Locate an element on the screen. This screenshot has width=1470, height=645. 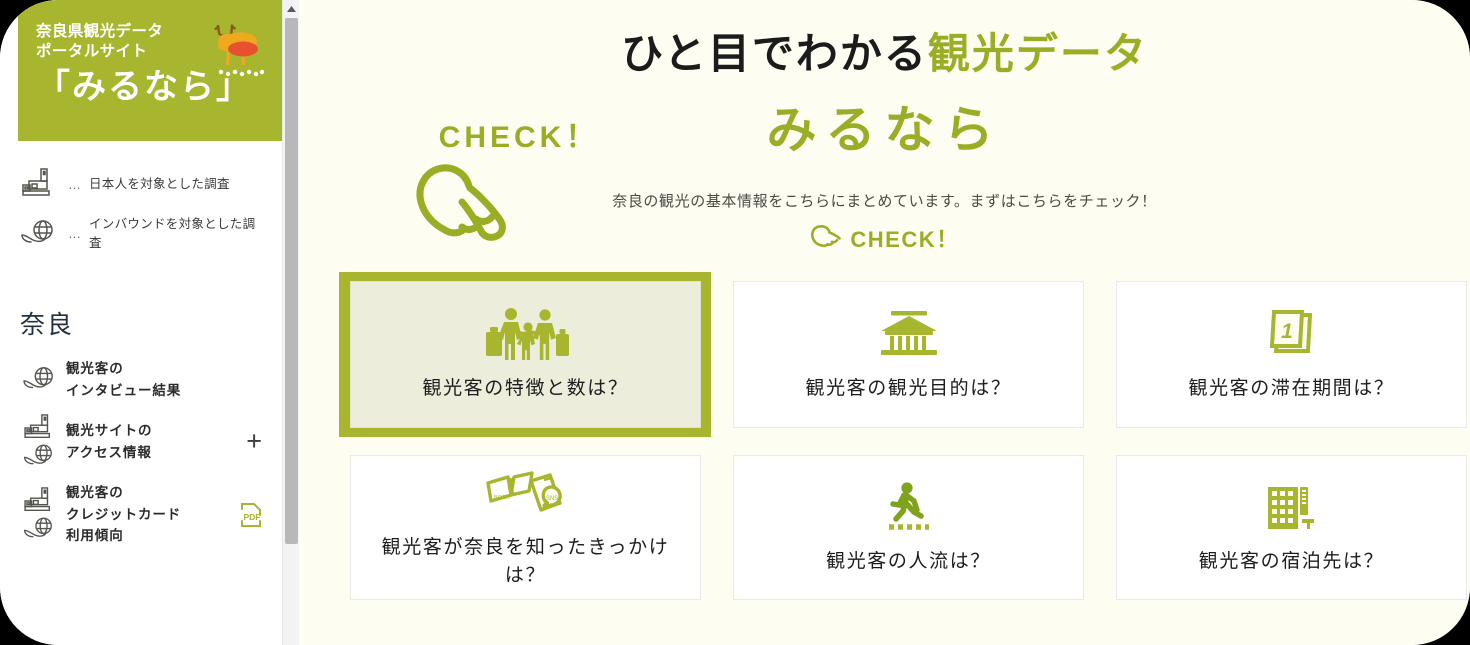
card-people-flow: 観光客の人流は？ is located at coordinates (908, 527).